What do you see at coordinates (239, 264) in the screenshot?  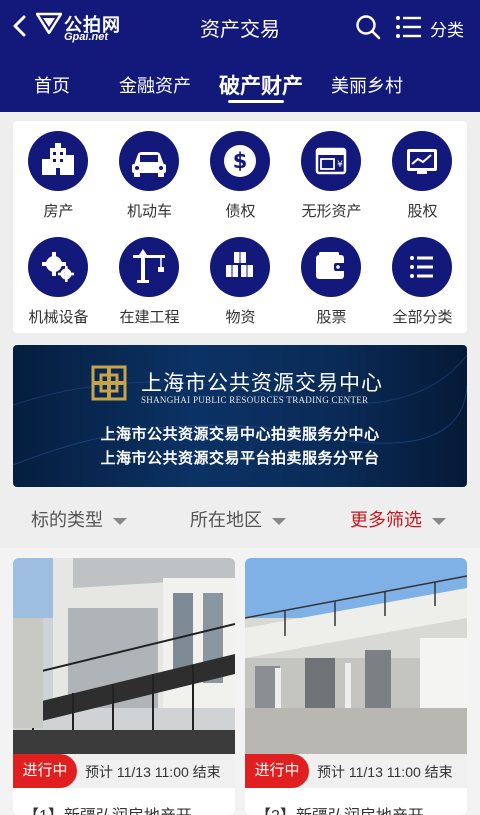 I see `boxes-icon` at bounding box center [239, 264].